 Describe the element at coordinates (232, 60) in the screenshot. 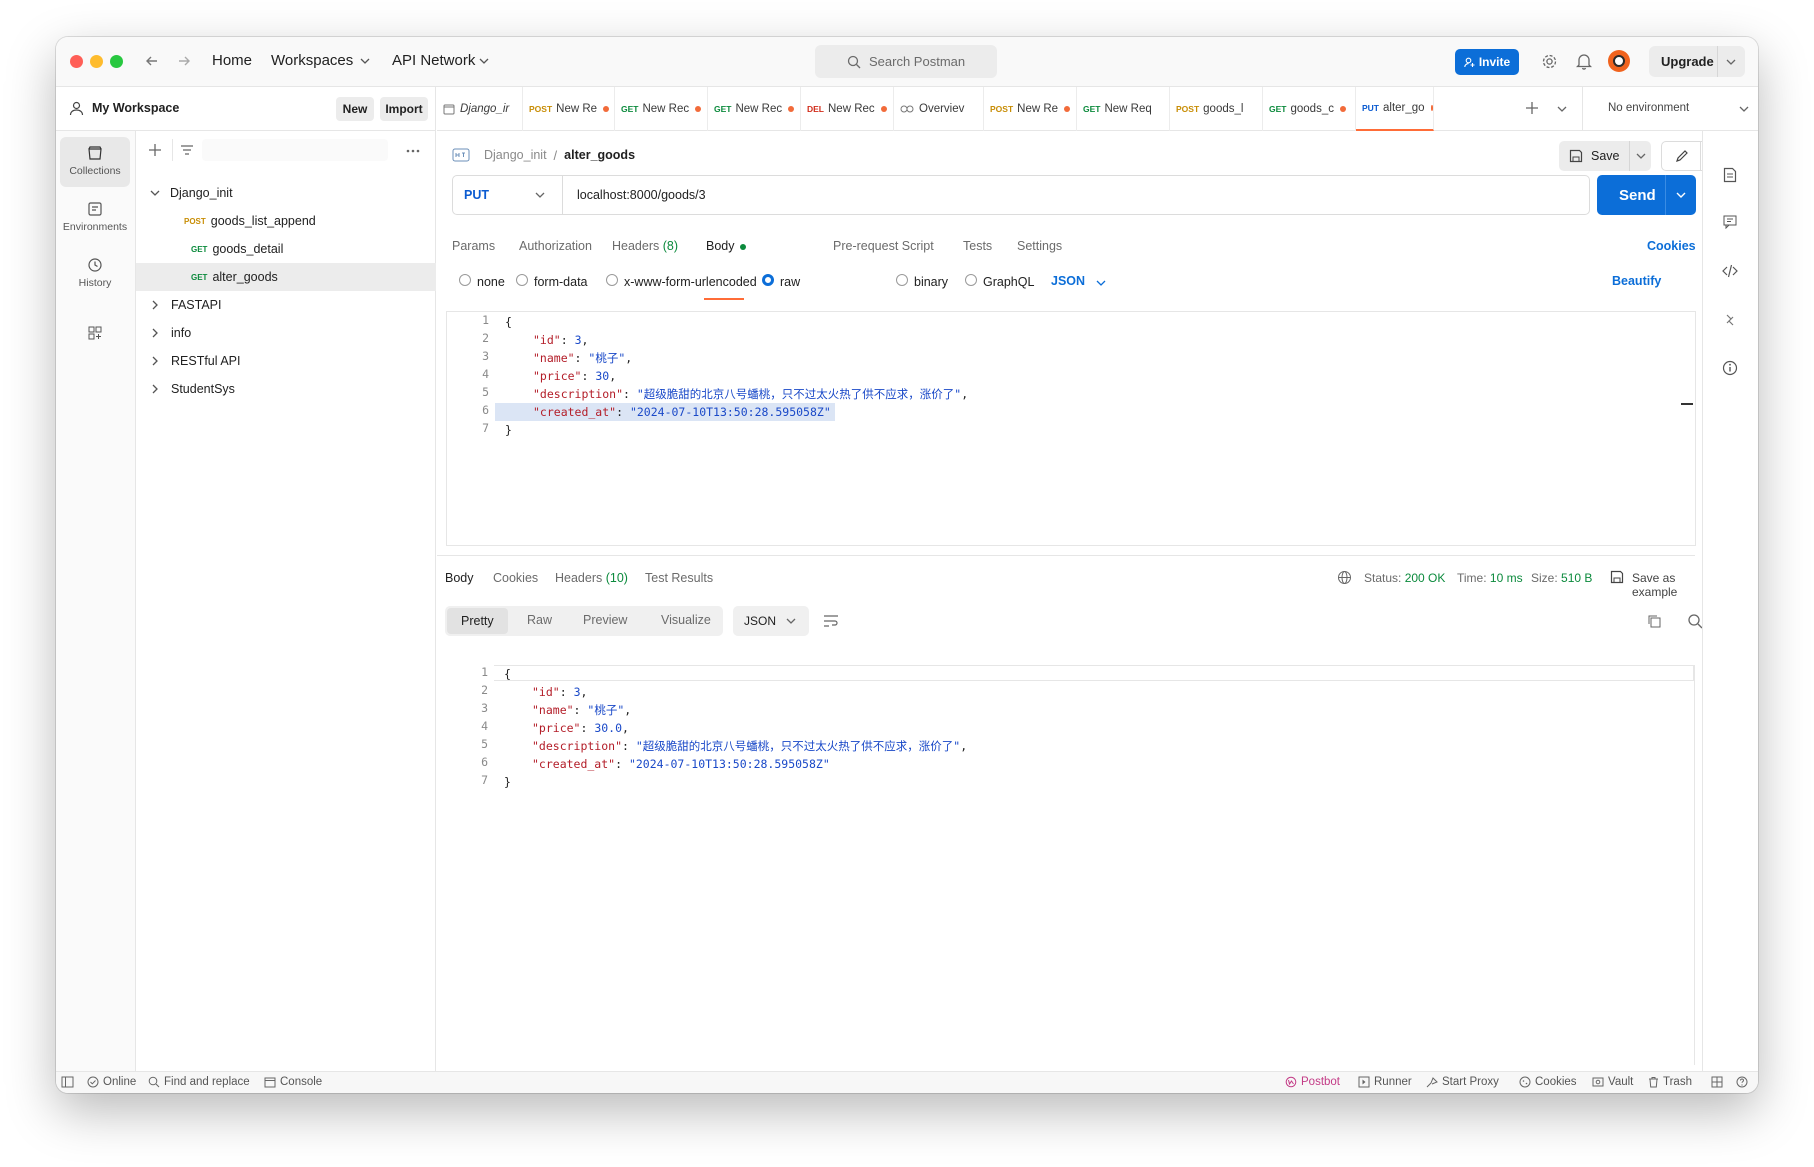

I see `nav-home: Home` at that location.